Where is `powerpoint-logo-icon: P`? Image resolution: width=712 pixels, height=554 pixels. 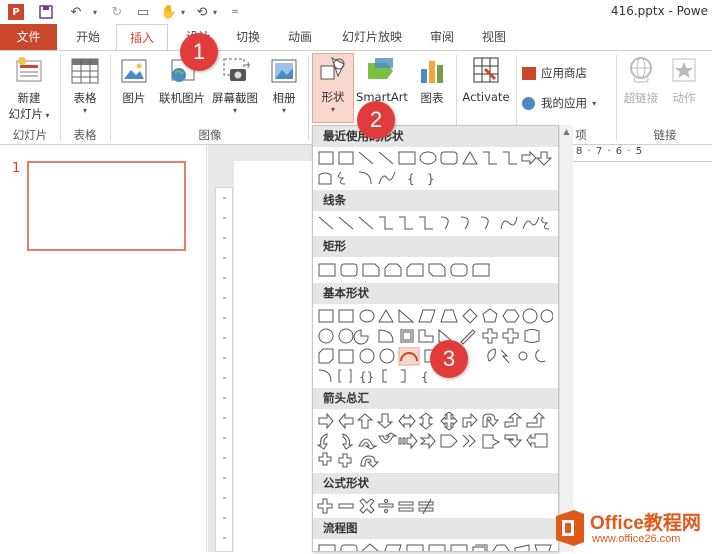
powerpoint-logo-icon: P is located at coordinates (16, 12).